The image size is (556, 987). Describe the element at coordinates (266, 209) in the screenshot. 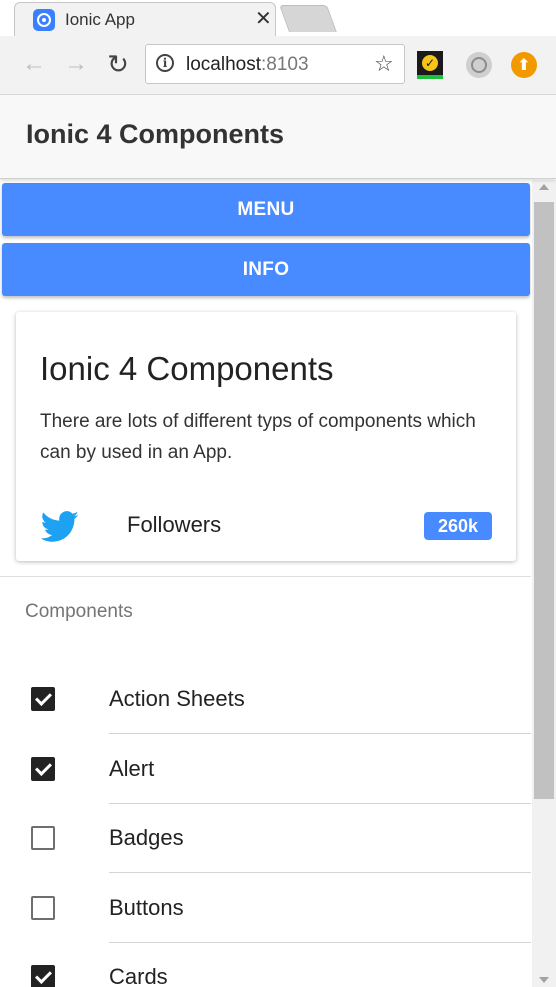

I see `menu-button: MENU` at that location.